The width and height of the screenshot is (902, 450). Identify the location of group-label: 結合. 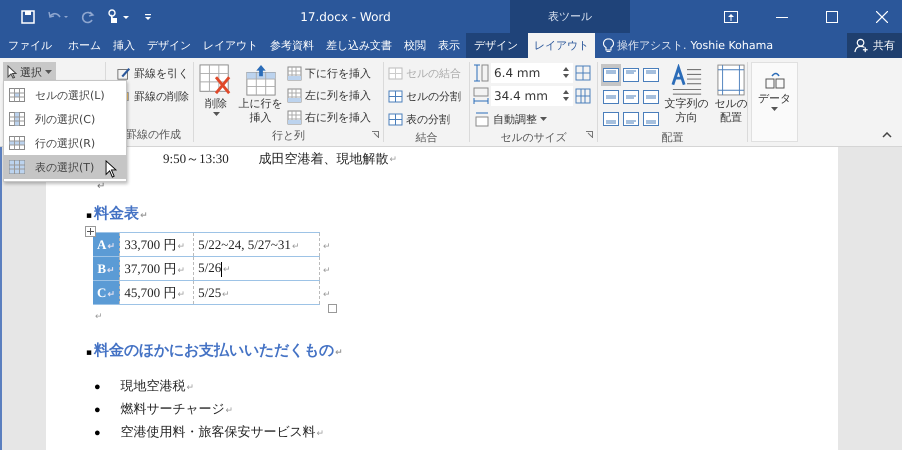
(427, 137).